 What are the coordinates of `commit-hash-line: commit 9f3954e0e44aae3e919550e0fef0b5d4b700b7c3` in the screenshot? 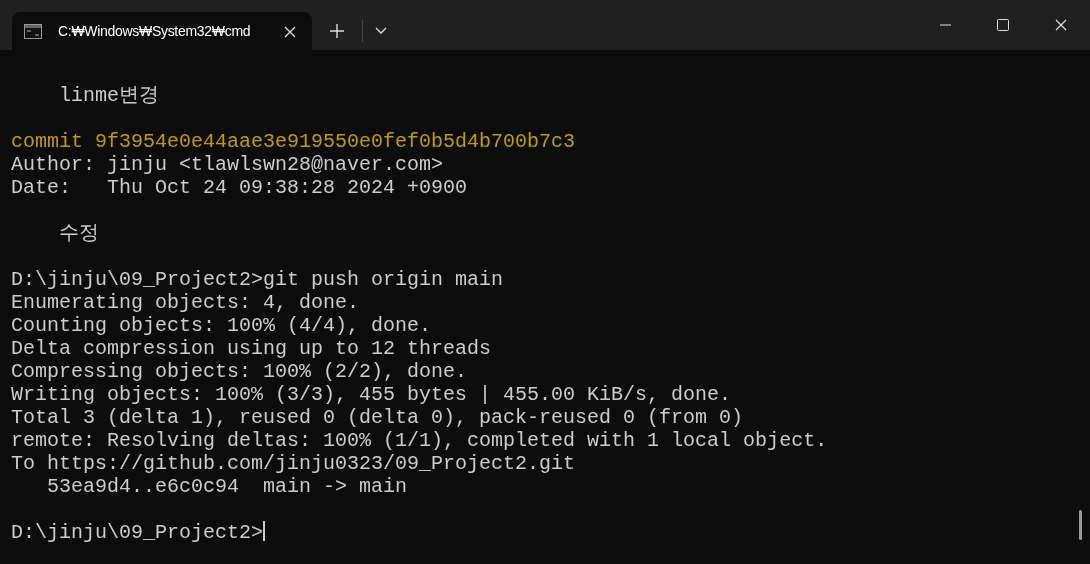 It's located at (293, 141).